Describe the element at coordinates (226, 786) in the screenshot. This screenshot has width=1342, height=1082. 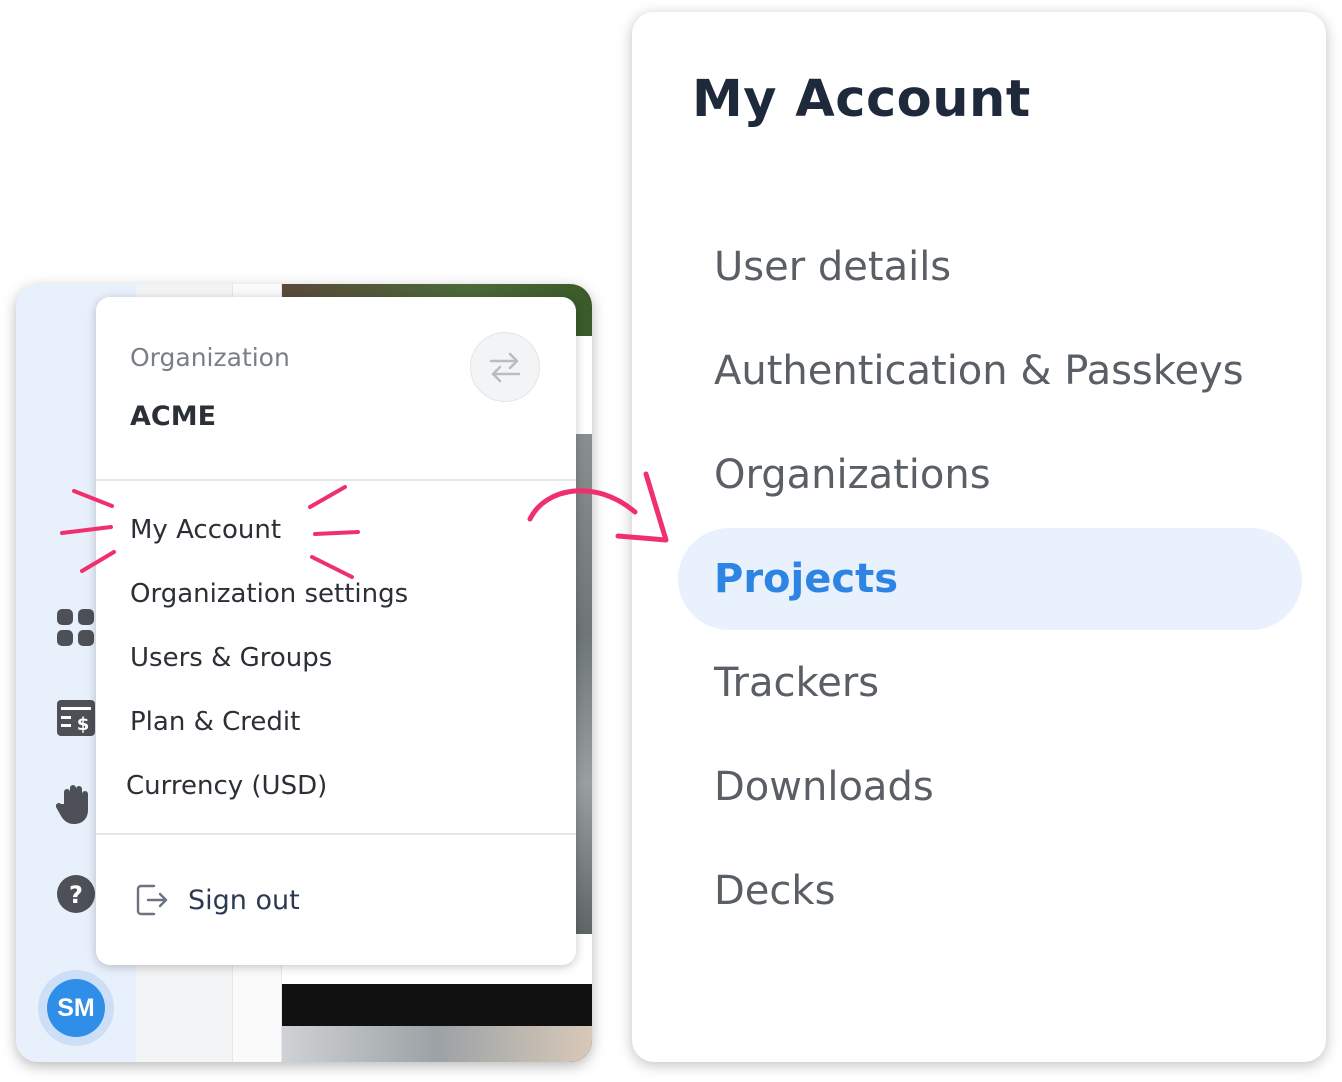
I see `menu-item-currency: Currency (USD)` at that location.